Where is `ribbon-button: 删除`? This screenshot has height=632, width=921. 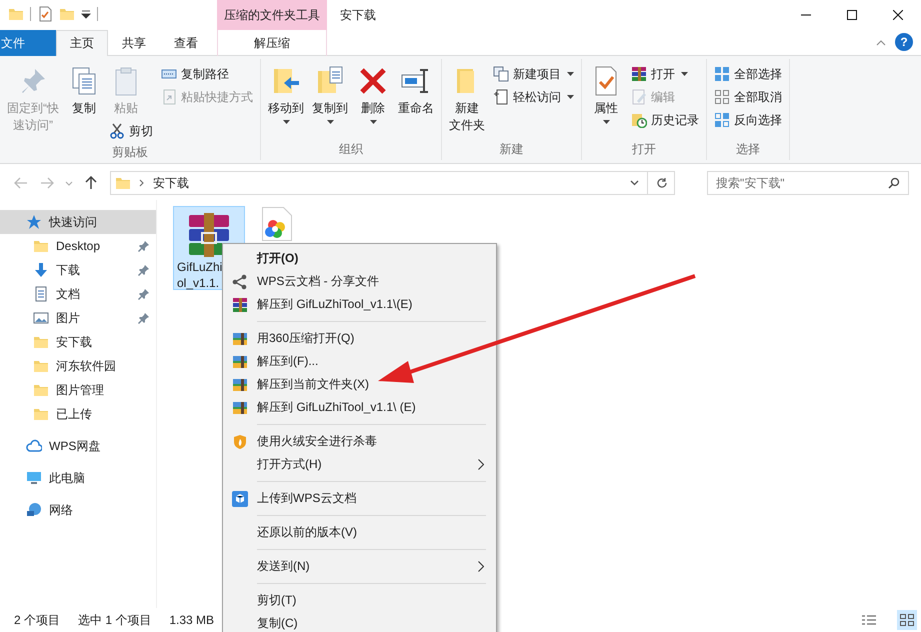 ribbon-button: 删除 is located at coordinates (373, 94).